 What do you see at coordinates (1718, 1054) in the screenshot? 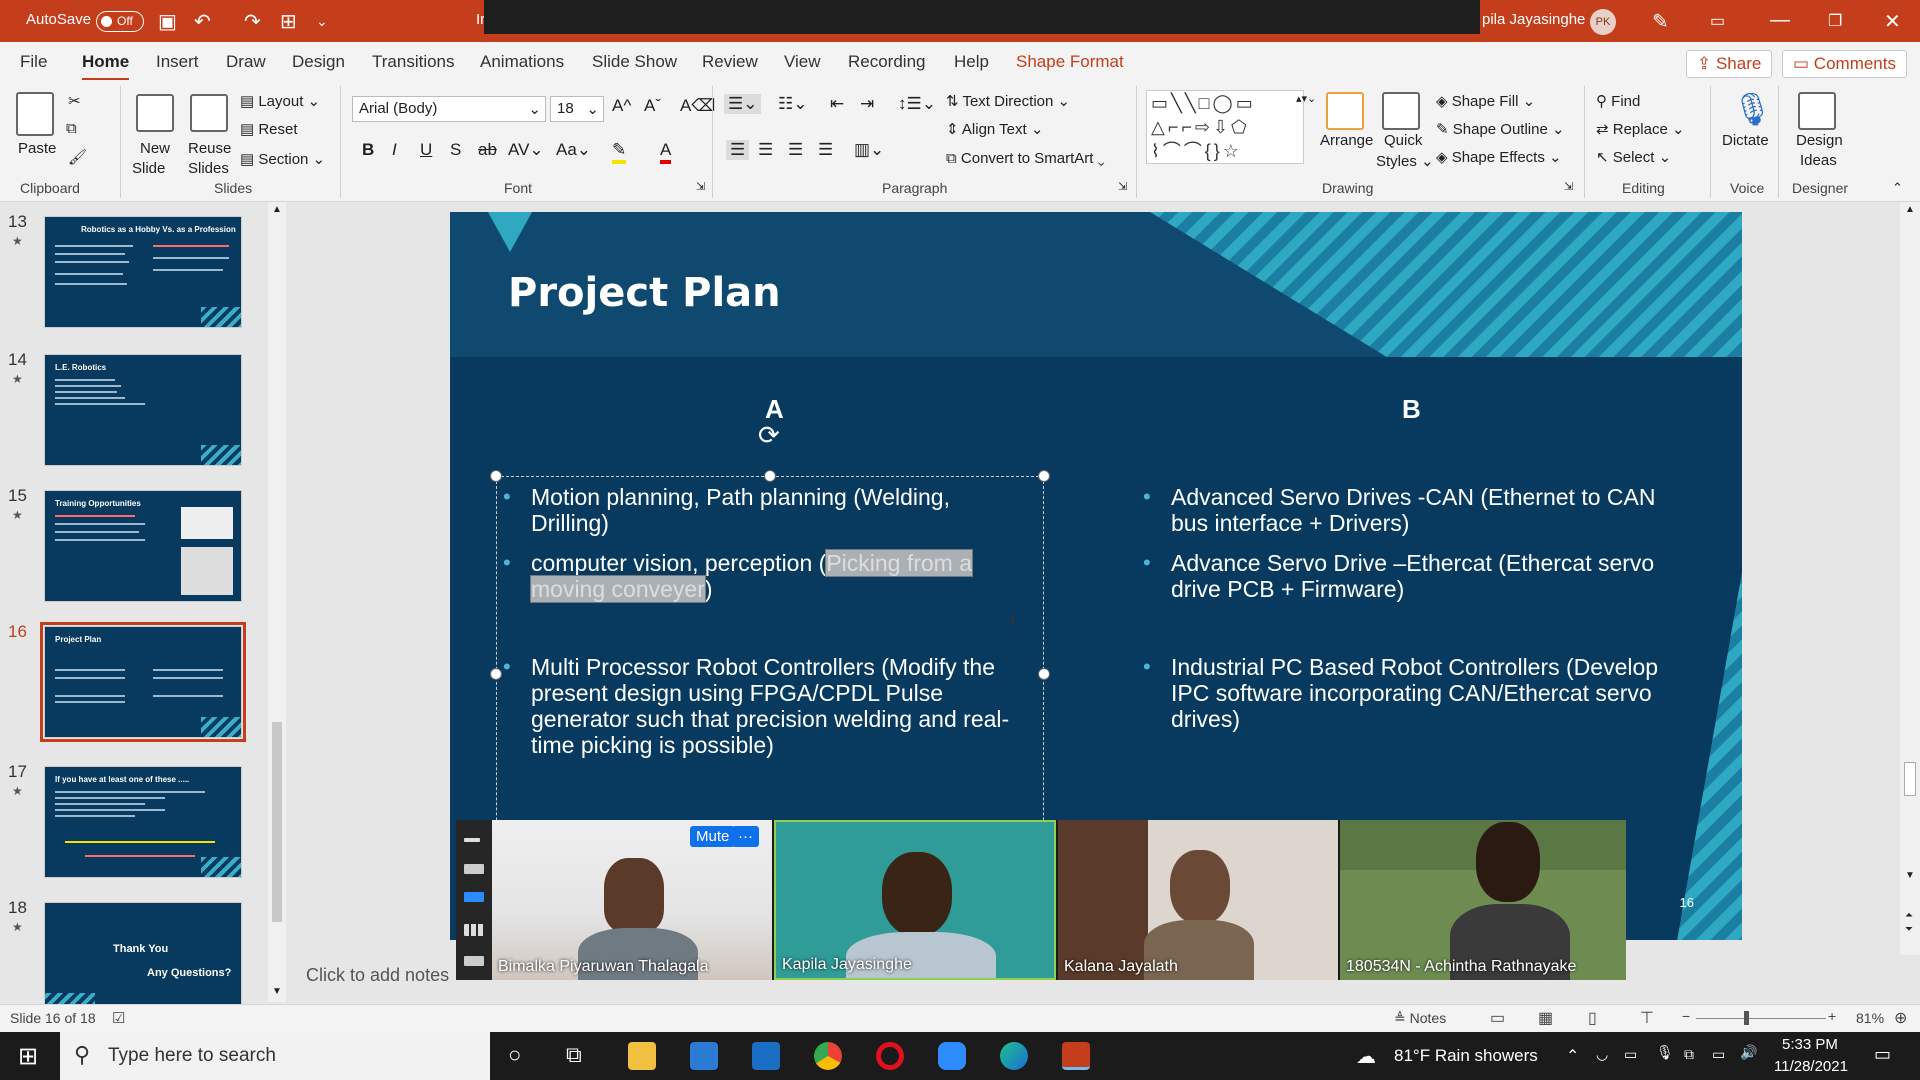
I see `battery-icon: ▭` at bounding box center [1718, 1054].